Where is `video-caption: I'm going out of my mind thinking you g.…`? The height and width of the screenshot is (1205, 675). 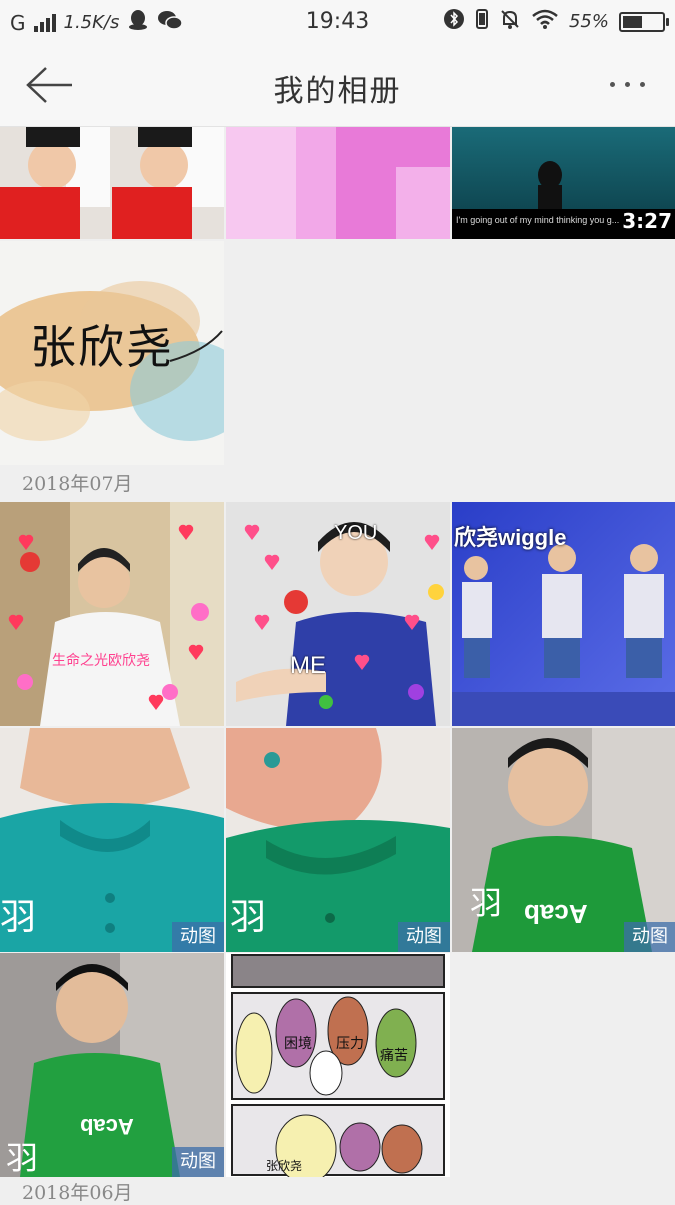 video-caption: I'm going out of my mind thinking you g.… is located at coordinates (538, 220).